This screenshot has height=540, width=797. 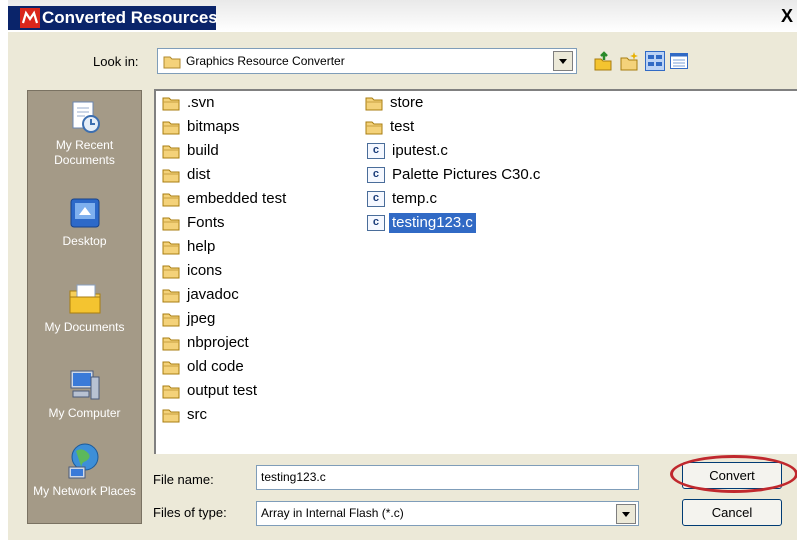 What do you see at coordinates (30, 18) in the screenshot?
I see `app-logo-icon` at bounding box center [30, 18].